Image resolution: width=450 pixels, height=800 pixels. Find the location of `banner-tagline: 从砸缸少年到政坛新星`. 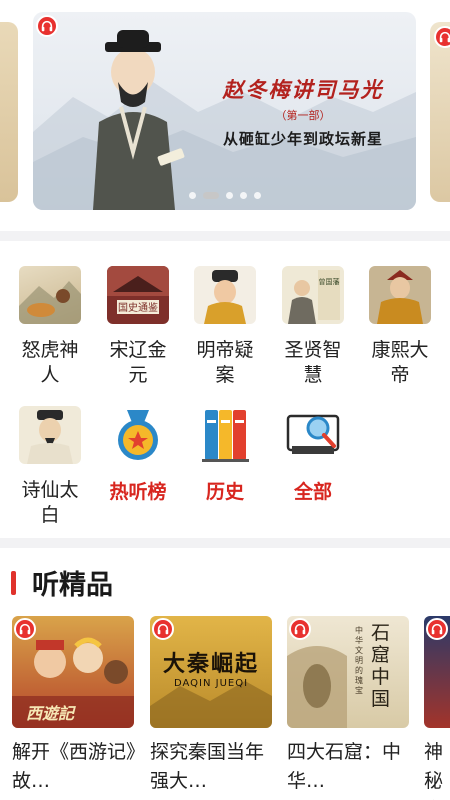

banner-tagline: 从砸缸少年到政坛新星 is located at coordinates (302, 139).